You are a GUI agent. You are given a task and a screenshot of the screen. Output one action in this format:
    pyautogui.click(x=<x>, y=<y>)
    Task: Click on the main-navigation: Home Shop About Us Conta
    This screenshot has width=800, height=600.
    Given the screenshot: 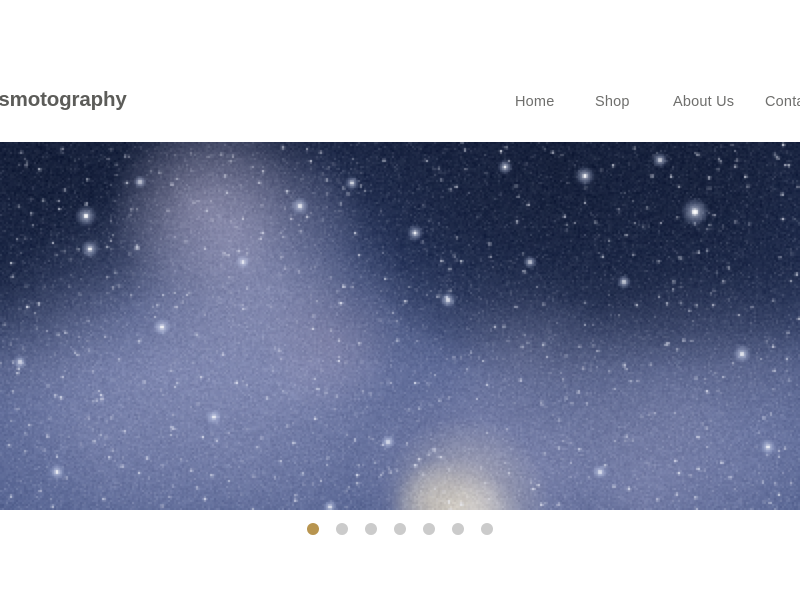 What is the action you would take?
    pyautogui.click(x=652, y=104)
    